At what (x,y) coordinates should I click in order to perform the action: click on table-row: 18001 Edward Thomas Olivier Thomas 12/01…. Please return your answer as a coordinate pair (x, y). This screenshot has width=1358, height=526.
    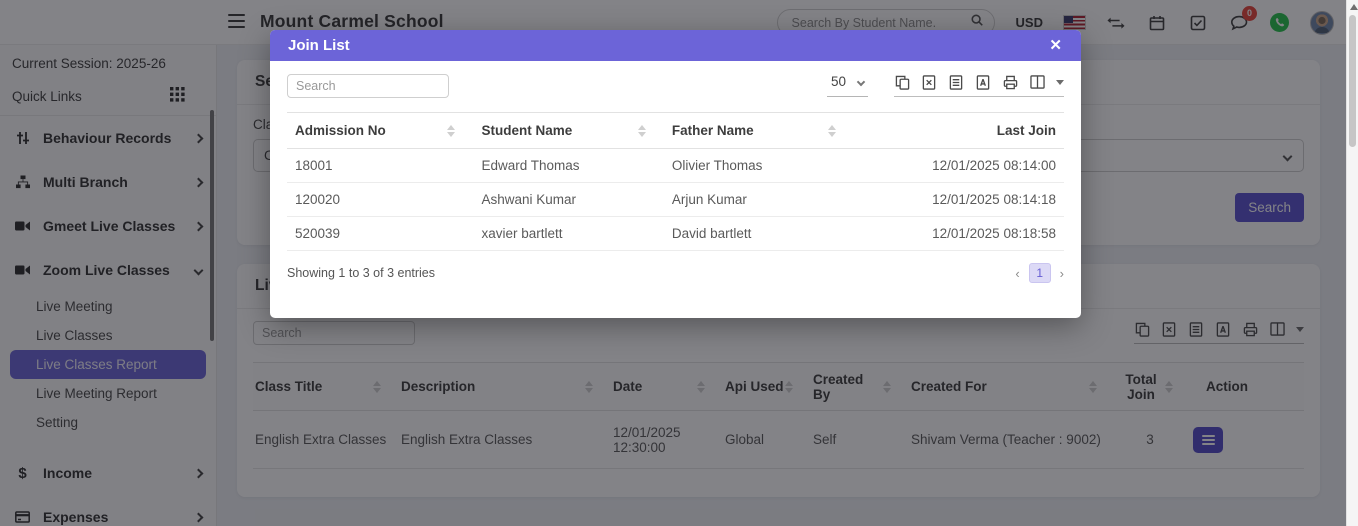
    Looking at the image, I should click on (675, 165).